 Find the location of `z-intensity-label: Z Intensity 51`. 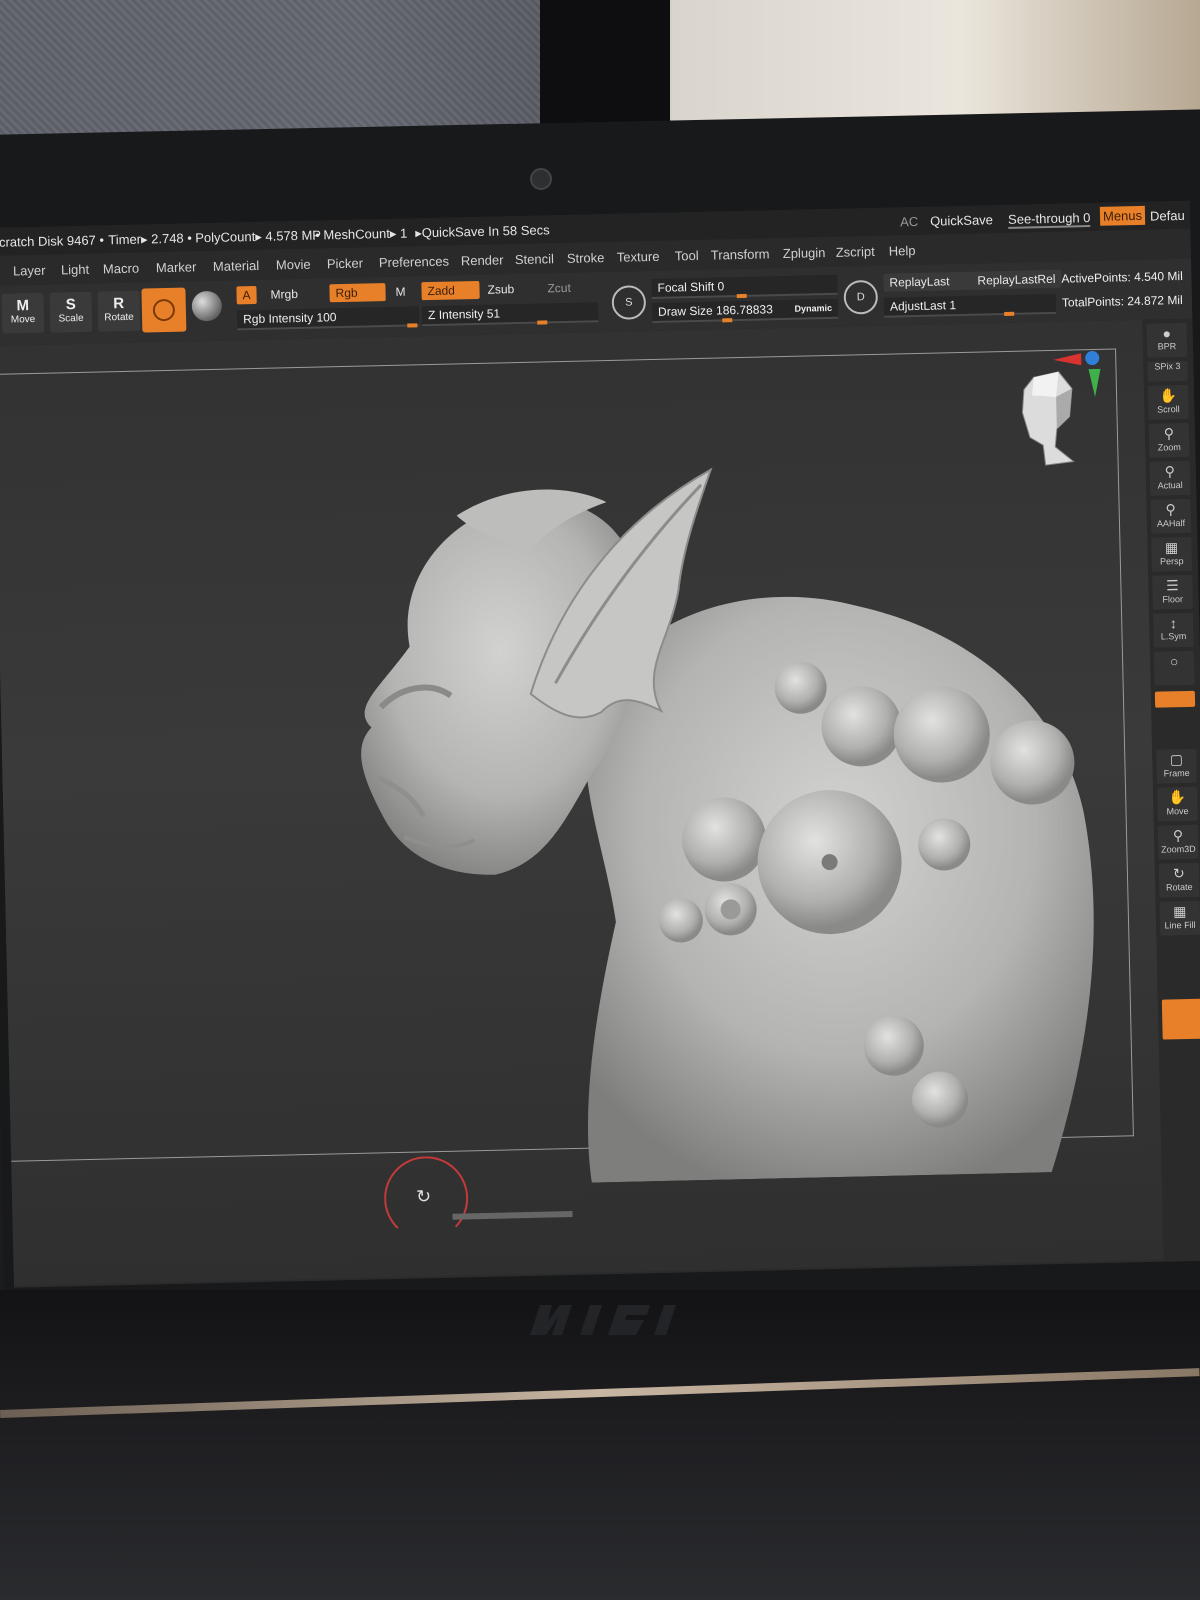

z-intensity-label: Z Intensity 51 is located at coordinates (464, 314).